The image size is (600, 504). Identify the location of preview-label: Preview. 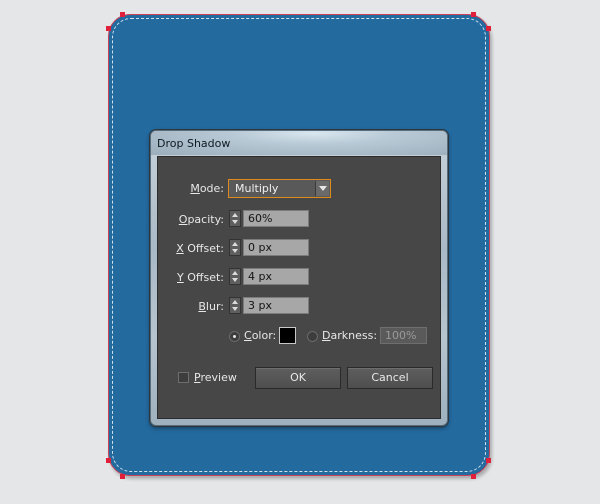
(215, 377).